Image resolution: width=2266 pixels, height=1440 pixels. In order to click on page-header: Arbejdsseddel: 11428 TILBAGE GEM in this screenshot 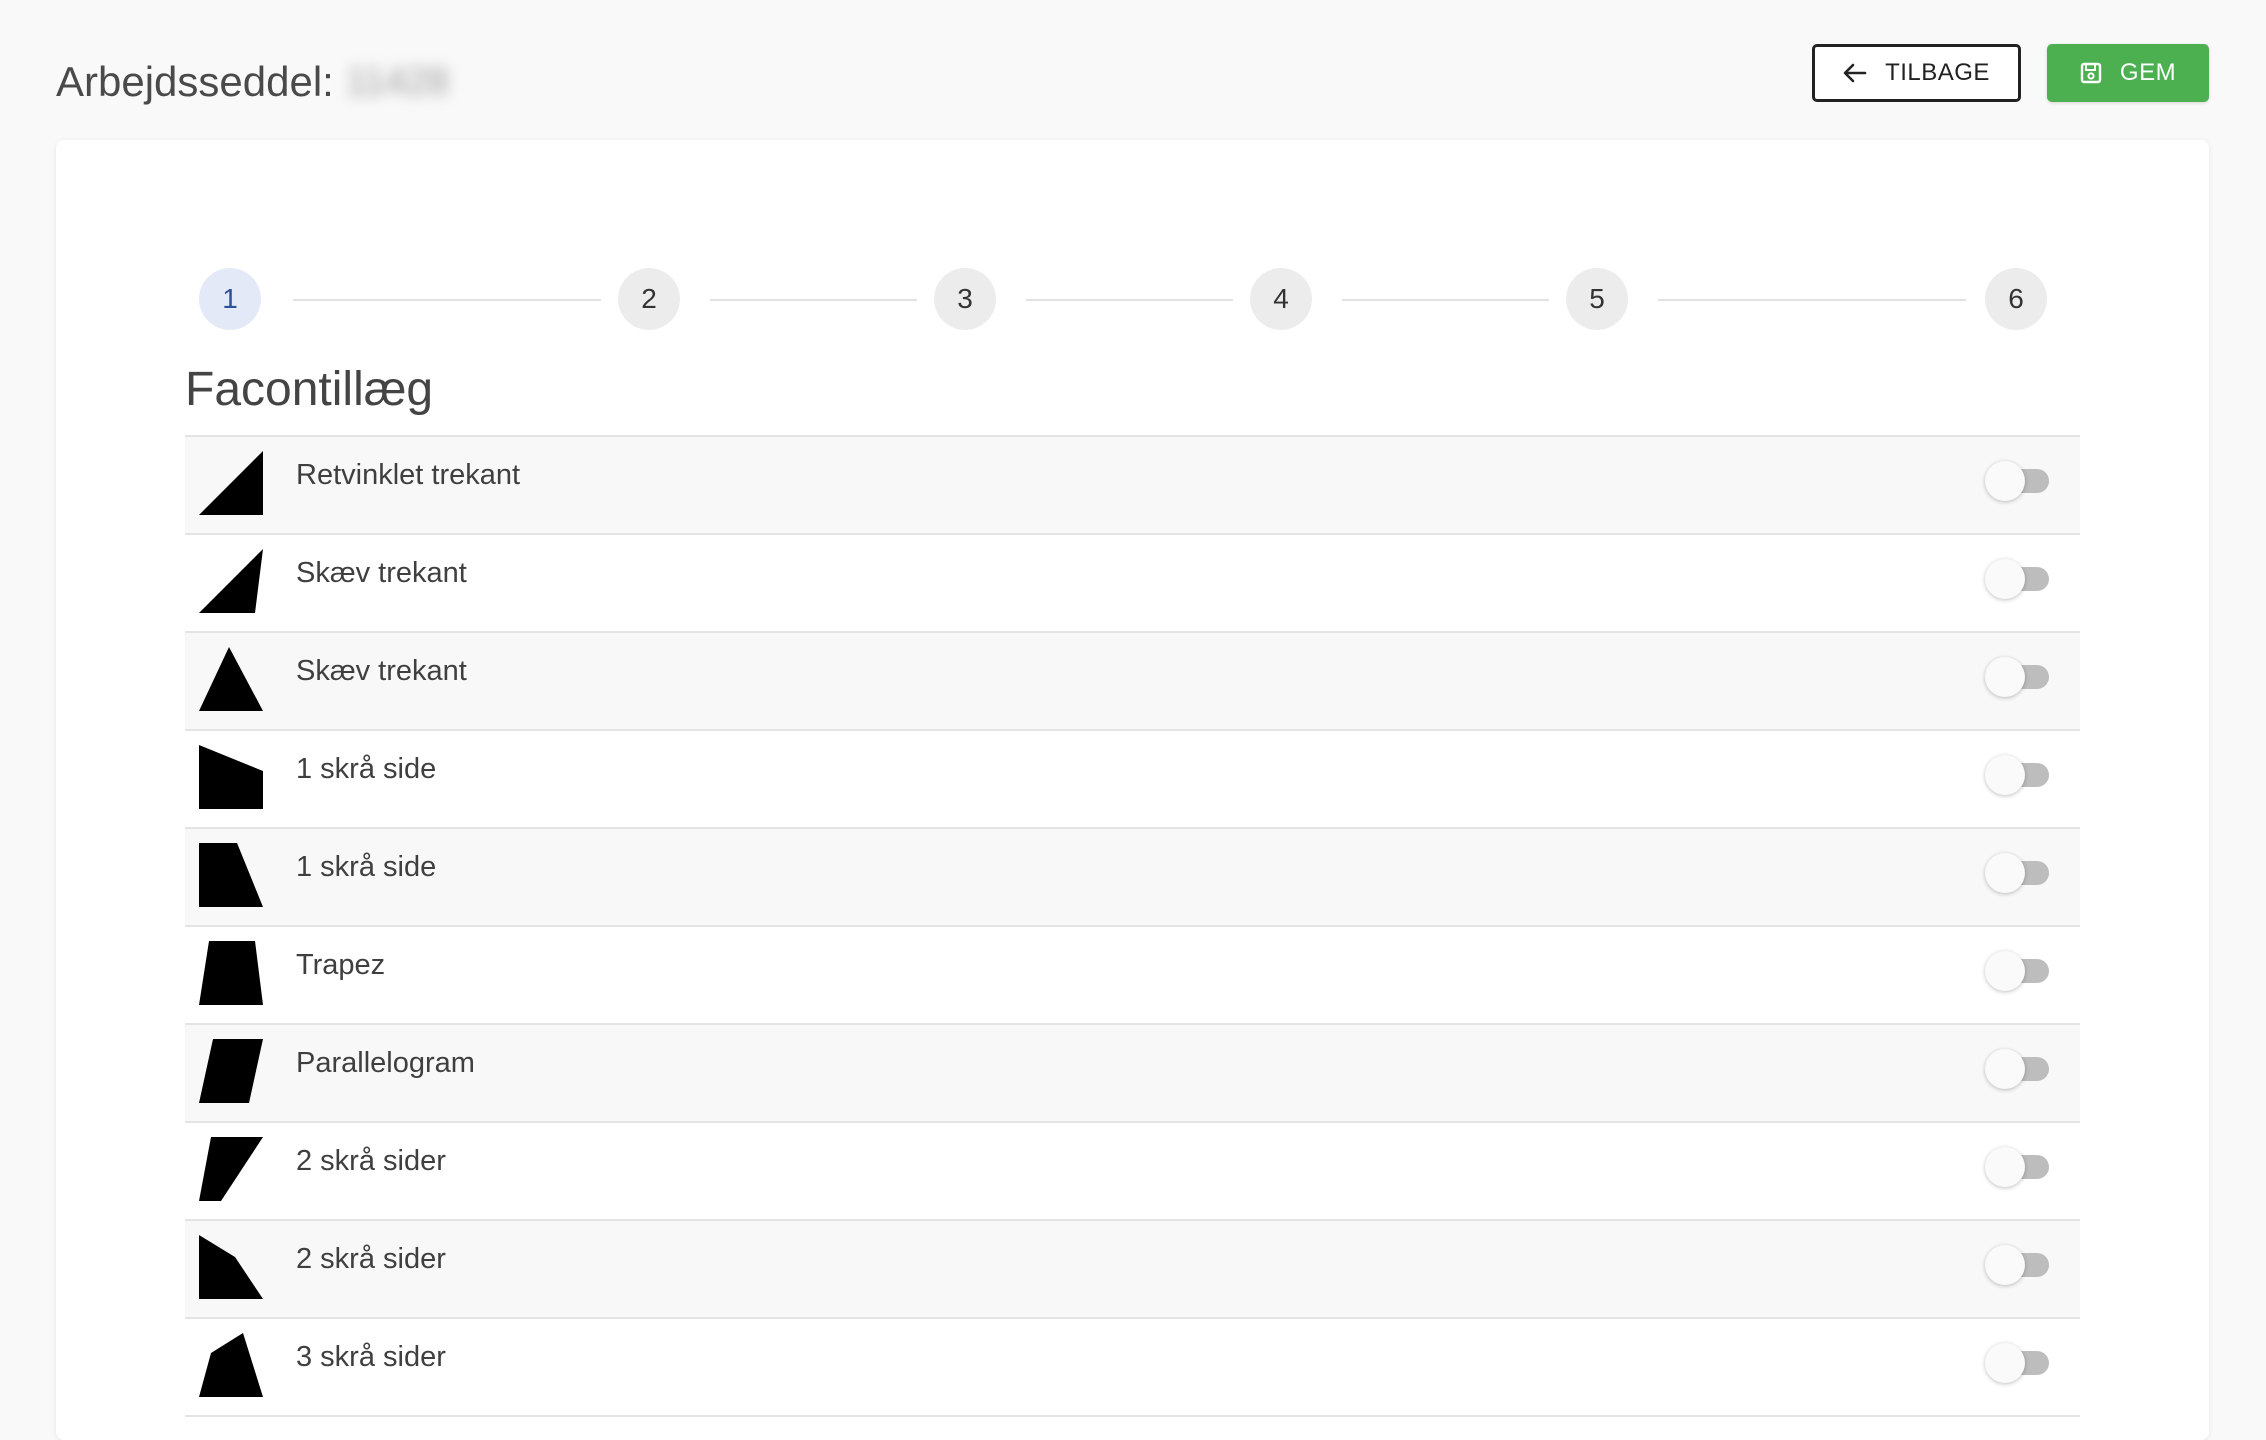, I will do `click(1133, 70)`.